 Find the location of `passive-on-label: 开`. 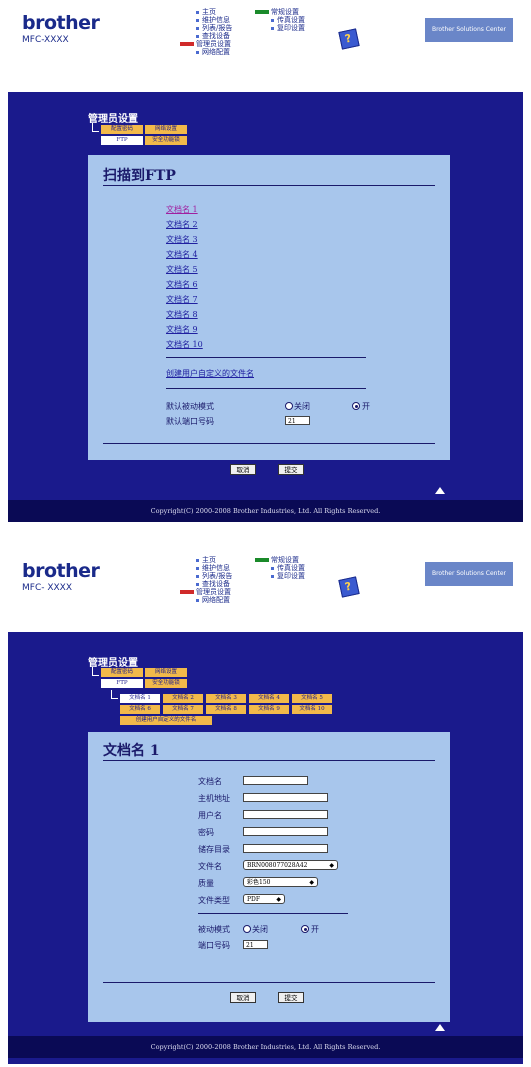

passive-on-label: 开 is located at coordinates (315, 929).